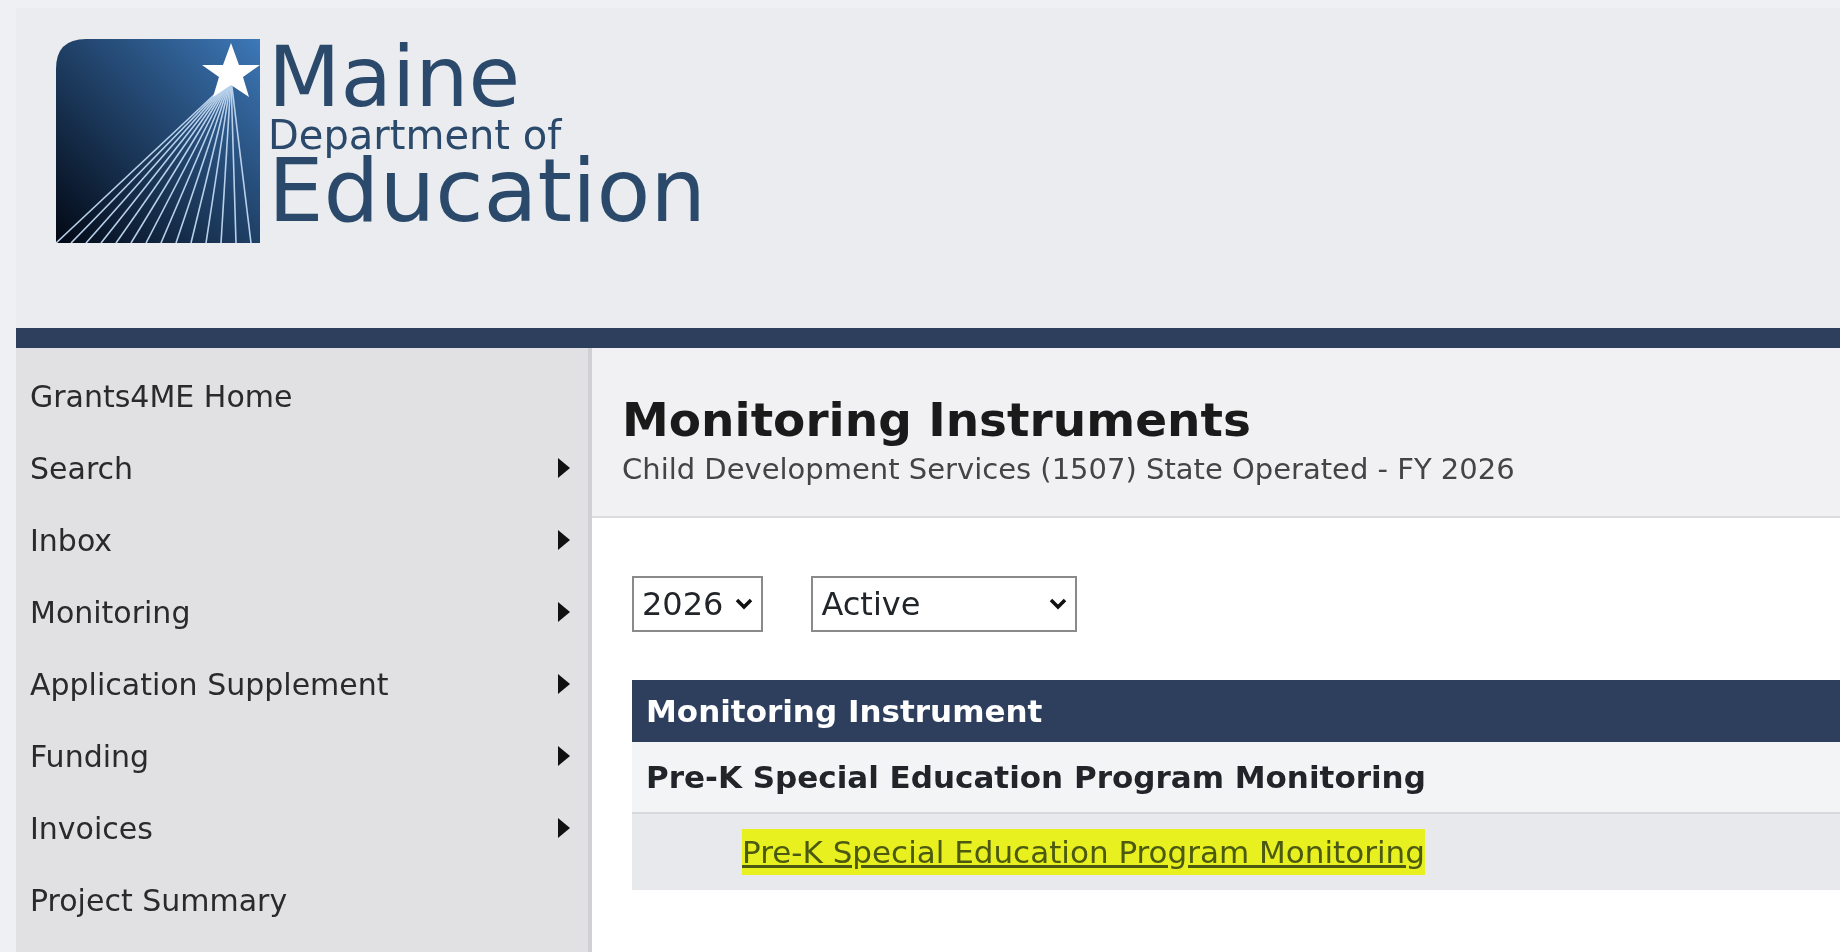 Image resolution: width=1840 pixels, height=952 pixels. I want to click on page-title: Monitoring Instruments, so click(937, 420).